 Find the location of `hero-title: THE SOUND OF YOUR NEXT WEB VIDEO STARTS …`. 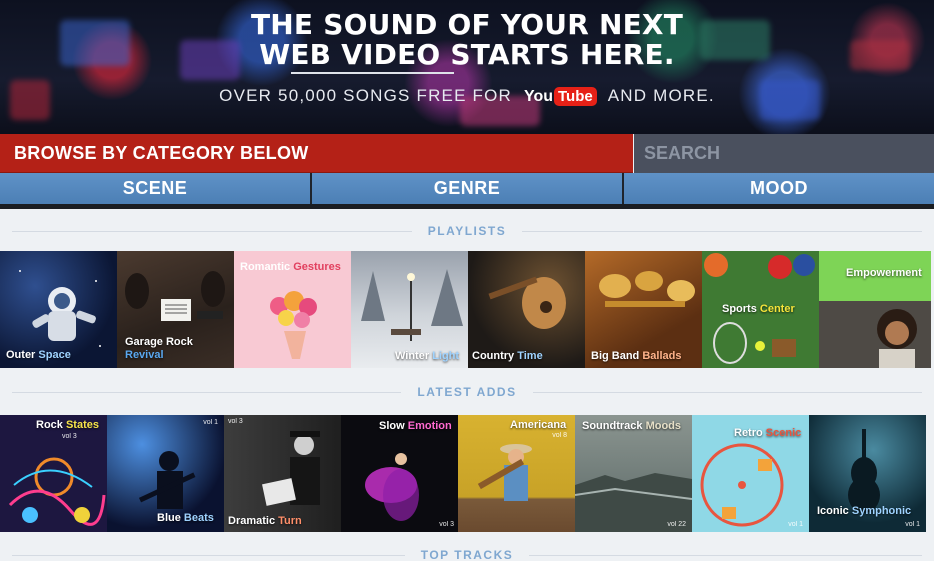

hero-title: THE SOUND OF YOUR NEXT WEB VIDEO STARTS … is located at coordinates (467, 40).